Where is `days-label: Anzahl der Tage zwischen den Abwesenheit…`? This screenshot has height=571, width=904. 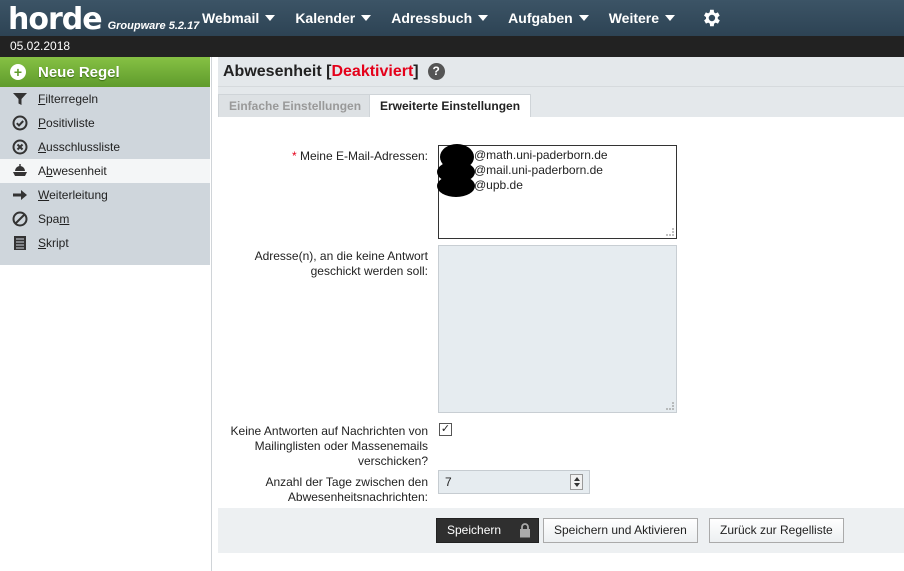 days-label: Anzahl der Tage zwischen den Abwesenheit… is located at coordinates (346, 489).